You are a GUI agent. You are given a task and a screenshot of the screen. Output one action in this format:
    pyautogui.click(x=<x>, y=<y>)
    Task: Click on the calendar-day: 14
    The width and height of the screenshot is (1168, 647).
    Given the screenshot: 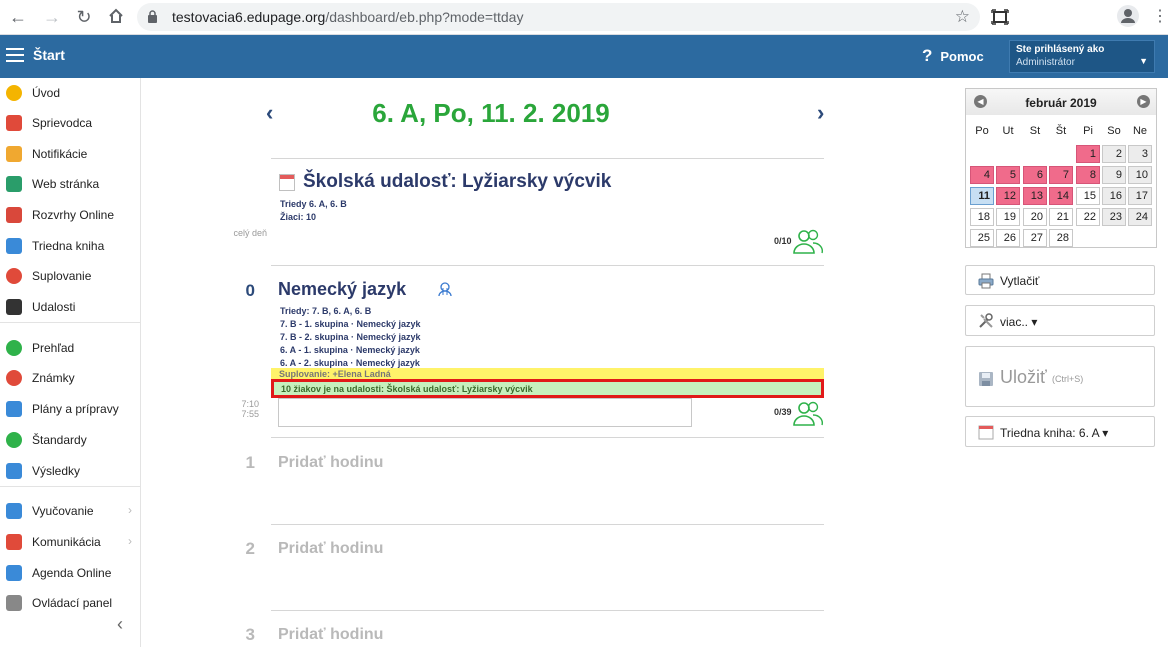 What is the action you would take?
    pyautogui.click(x=1061, y=196)
    